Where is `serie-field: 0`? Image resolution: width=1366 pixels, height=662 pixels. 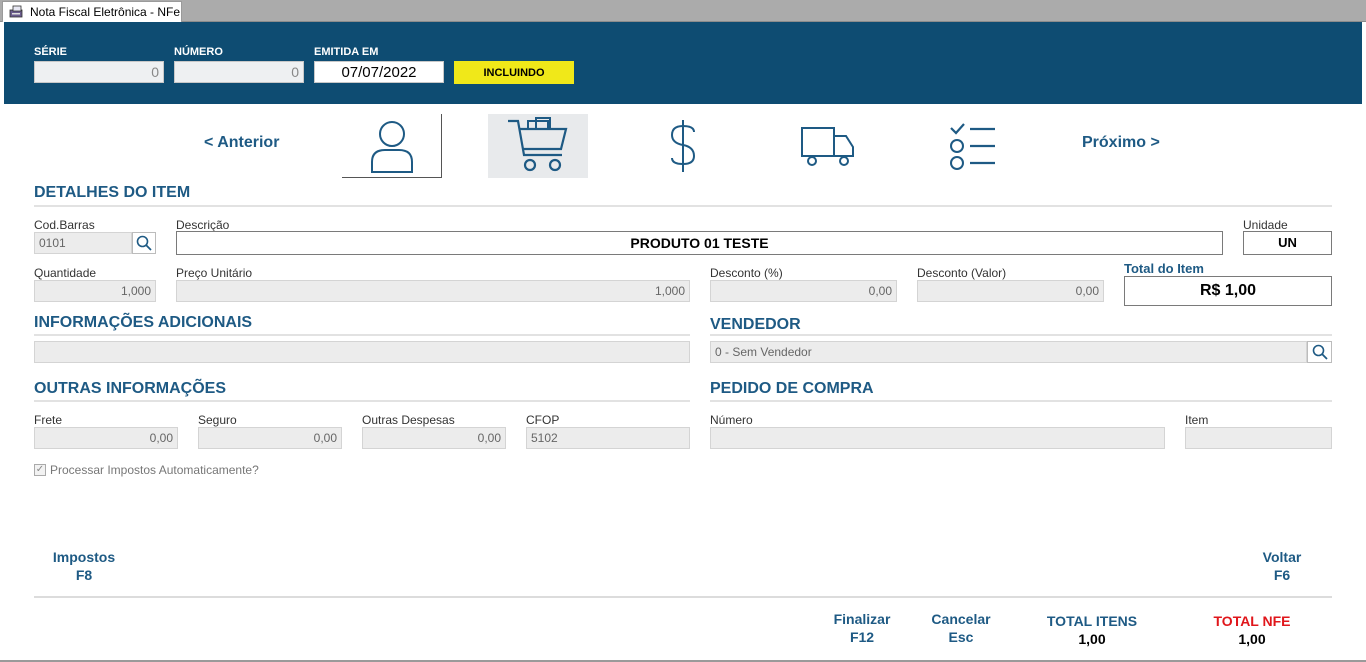 serie-field: 0 is located at coordinates (99, 72).